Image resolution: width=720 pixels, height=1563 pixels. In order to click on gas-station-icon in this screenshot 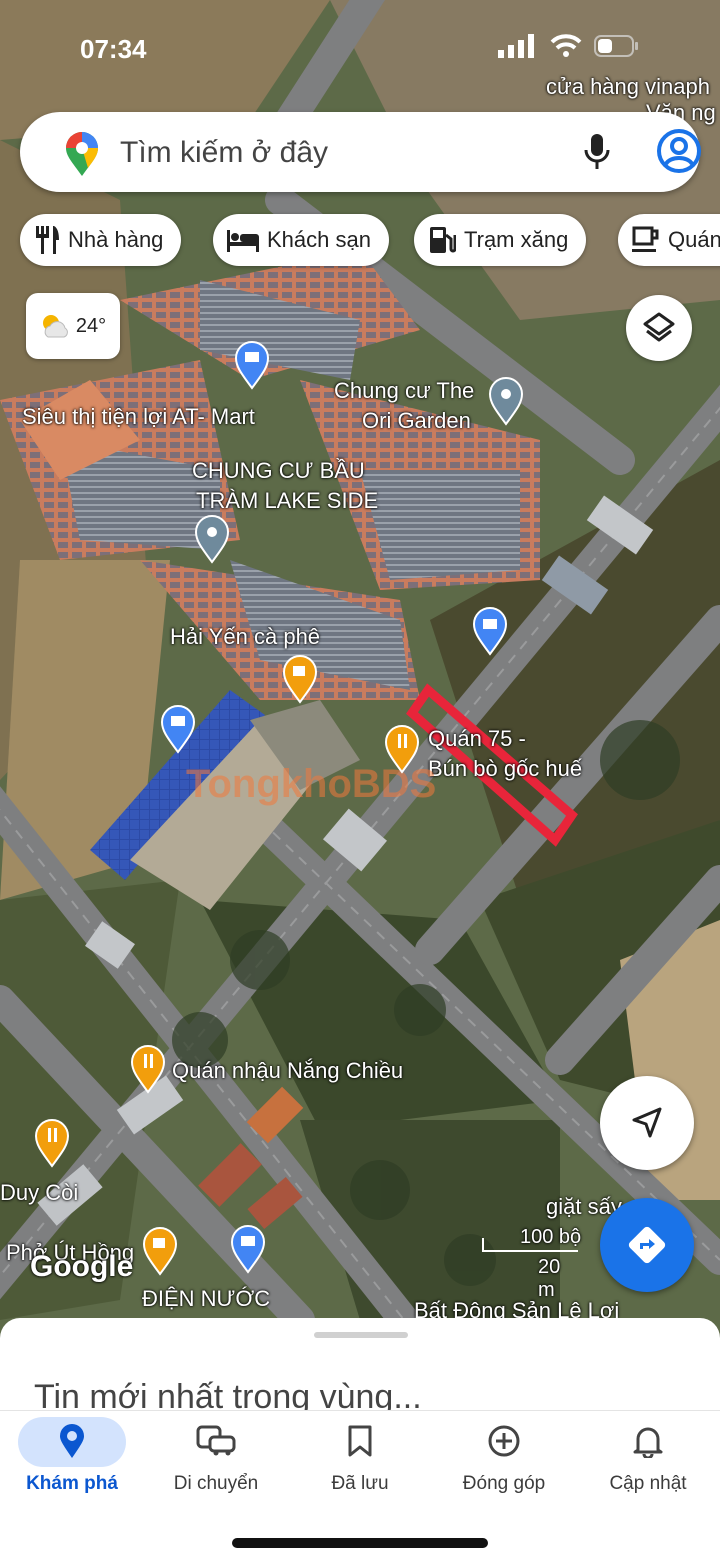, I will do `click(443, 240)`.